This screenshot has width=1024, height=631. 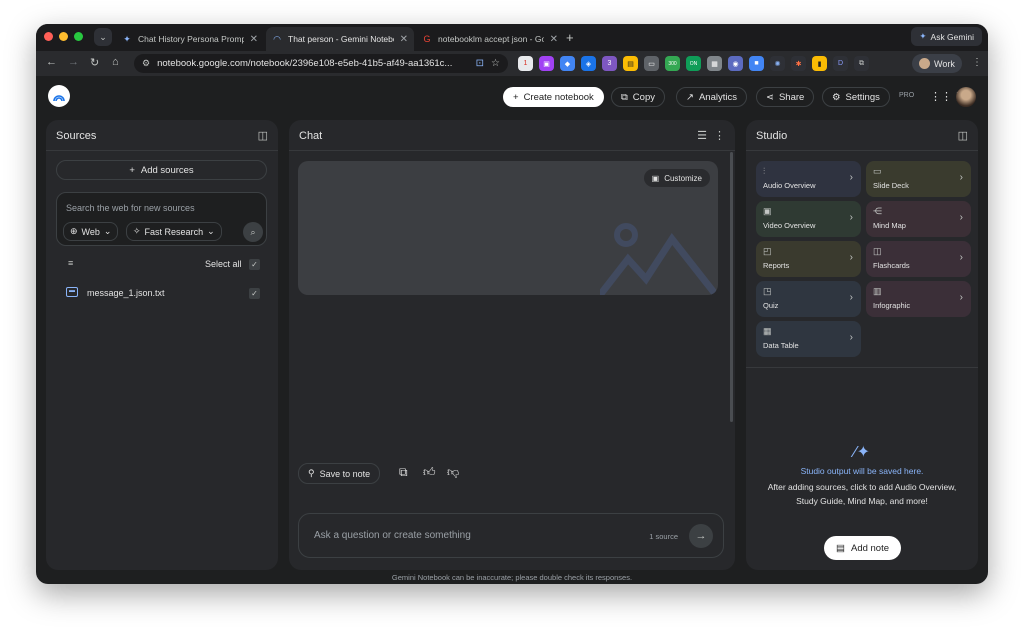 What do you see at coordinates (130, 208) in the screenshot?
I see `search-input: Search the web for new sources` at bounding box center [130, 208].